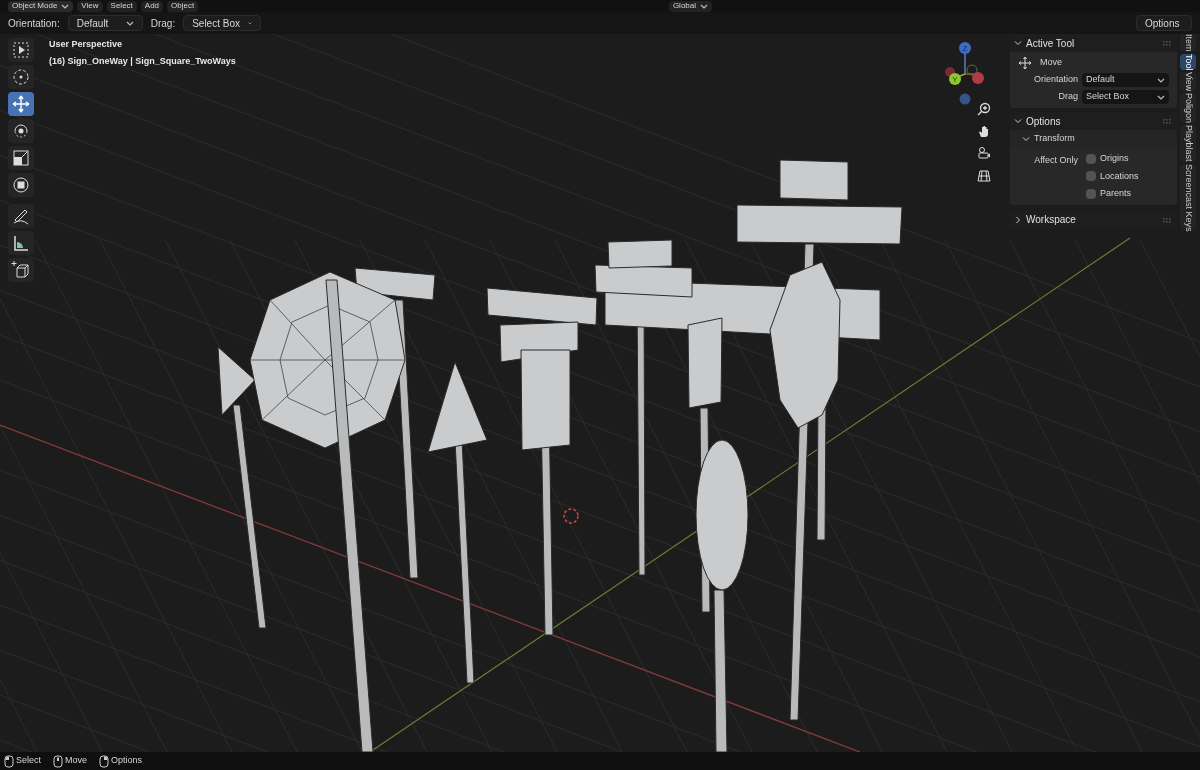 The image size is (1200, 770). I want to click on field-label: Drag, so click(1067, 97).